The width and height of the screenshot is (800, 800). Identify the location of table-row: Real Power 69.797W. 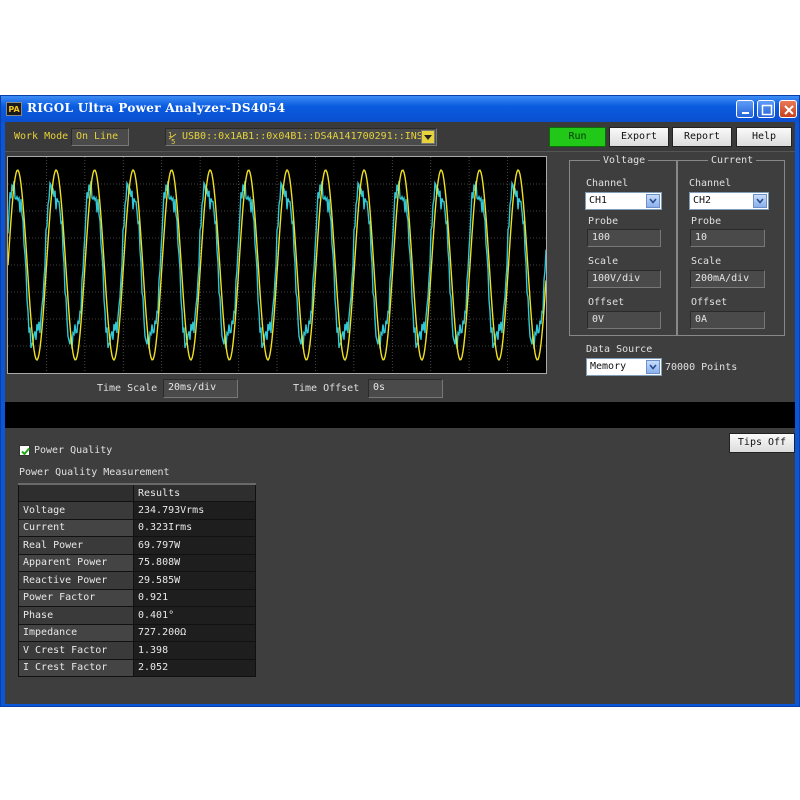
(137, 545).